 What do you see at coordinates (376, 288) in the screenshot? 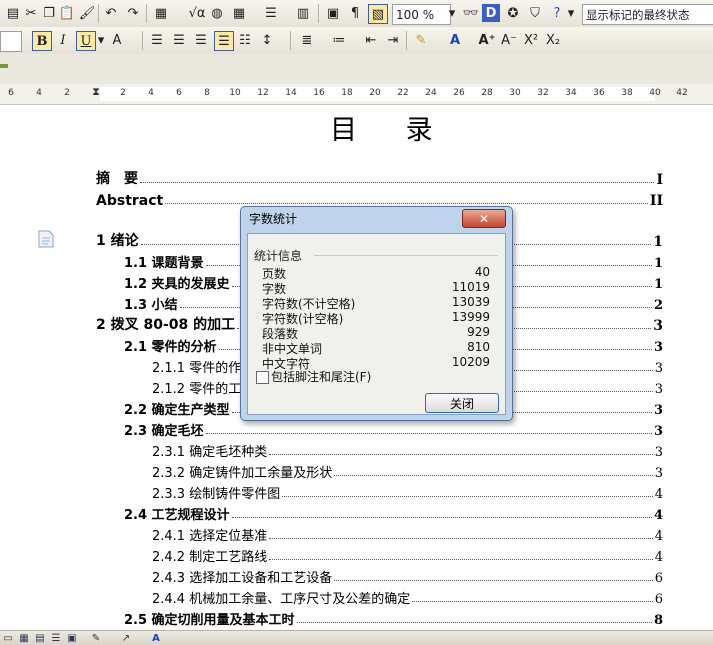
I see `stat-row-words: 字数 11019` at bounding box center [376, 288].